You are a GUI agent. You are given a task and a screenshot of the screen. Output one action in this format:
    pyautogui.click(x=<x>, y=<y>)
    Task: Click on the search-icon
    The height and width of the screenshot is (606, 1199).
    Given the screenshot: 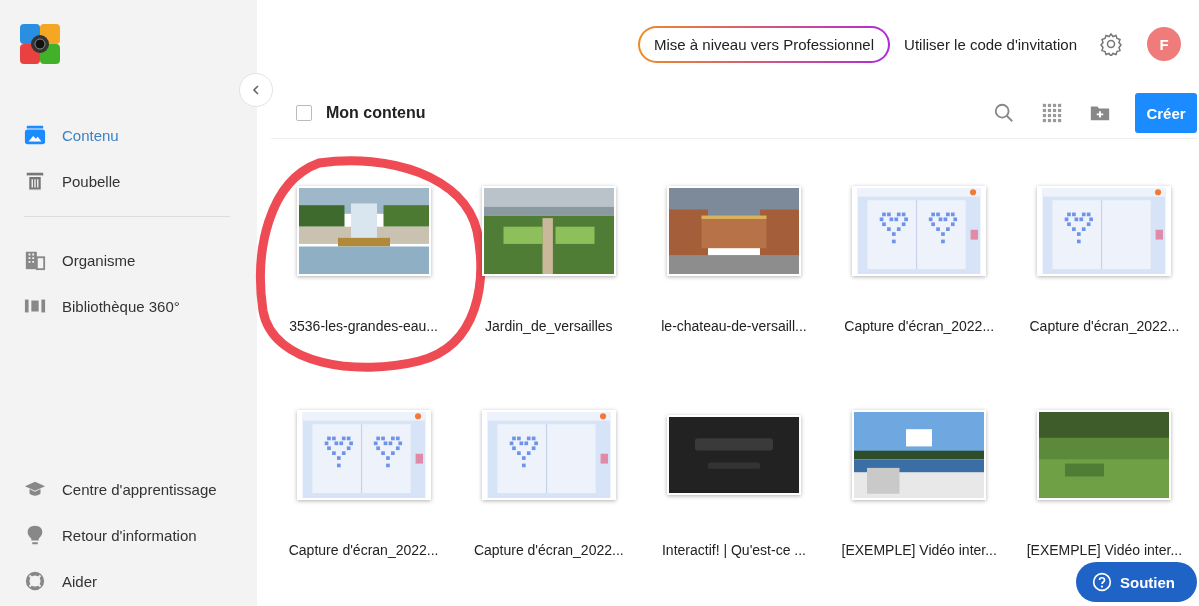 What is the action you would take?
    pyautogui.click(x=1004, y=113)
    